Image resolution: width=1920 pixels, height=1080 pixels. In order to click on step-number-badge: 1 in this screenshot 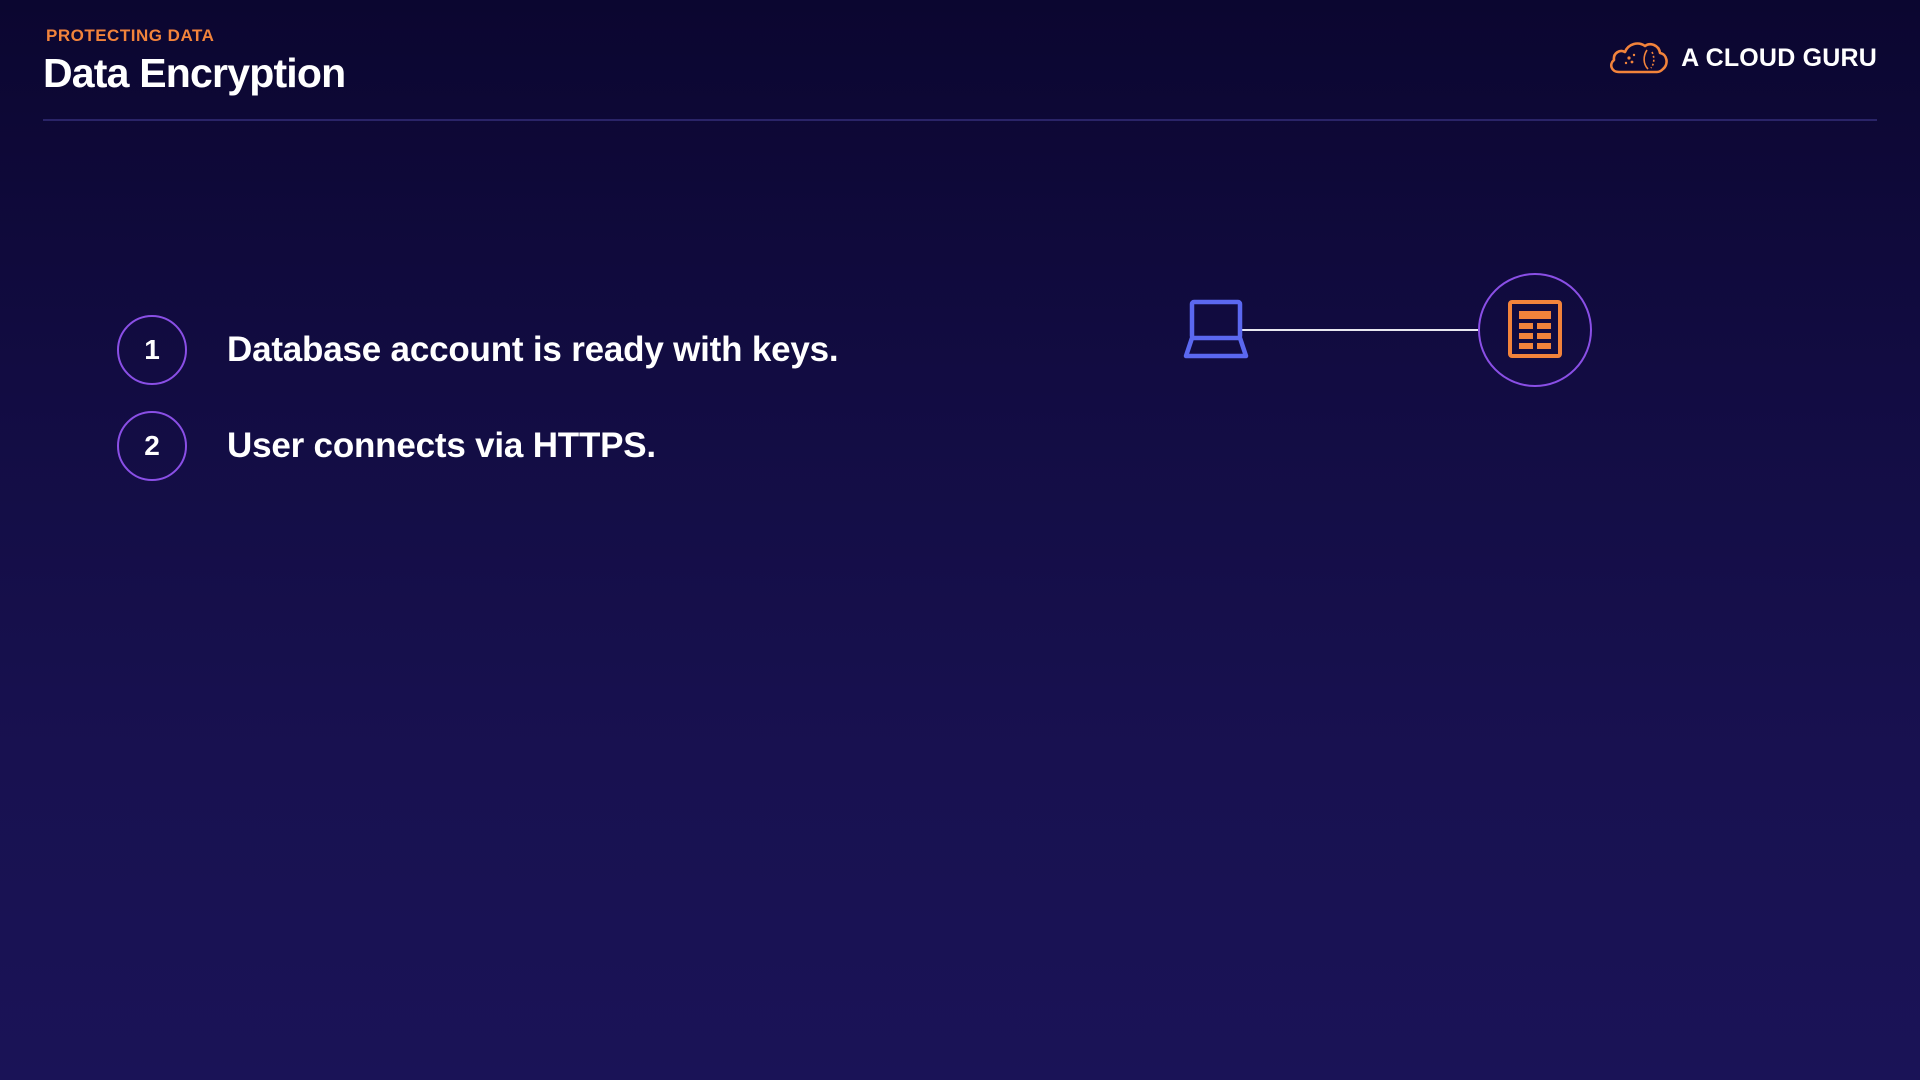, I will do `click(152, 350)`.